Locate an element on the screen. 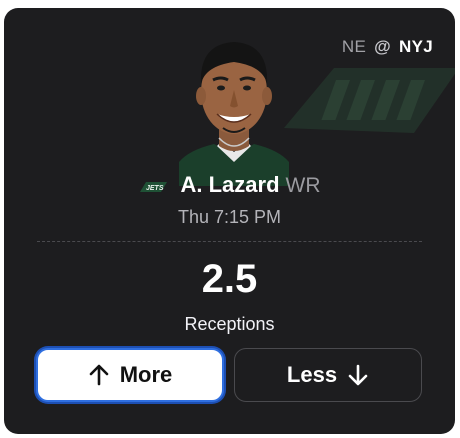 The height and width of the screenshot is (438, 460). more-label: More is located at coordinates (146, 374).